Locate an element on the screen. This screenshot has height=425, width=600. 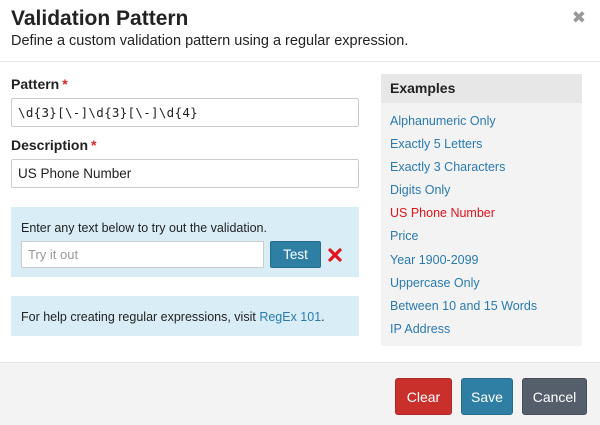
examples-title: Examples is located at coordinates (481, 88).